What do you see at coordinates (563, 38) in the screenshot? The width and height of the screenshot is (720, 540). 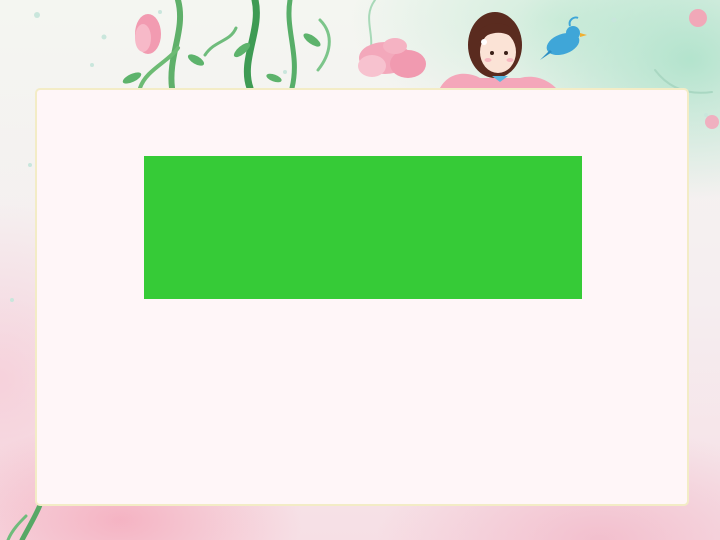 I see `bird-illustration` at bounding box center [563, 38].